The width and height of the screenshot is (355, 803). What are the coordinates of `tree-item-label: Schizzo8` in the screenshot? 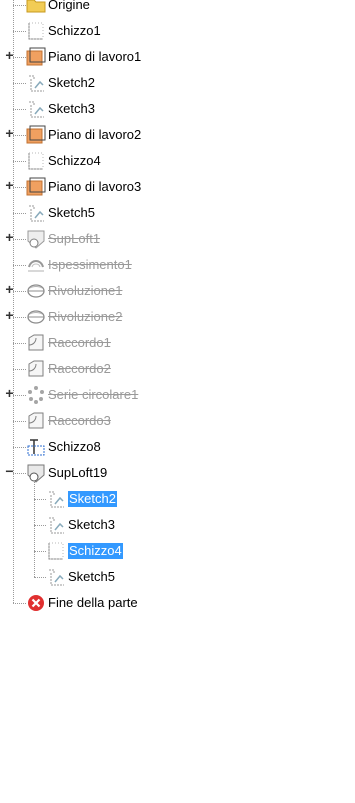 It's located at (74, 446).